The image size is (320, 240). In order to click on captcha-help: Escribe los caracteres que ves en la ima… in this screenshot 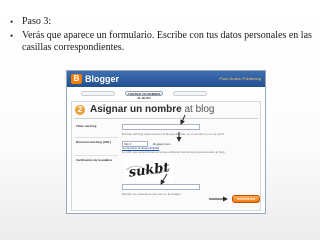, I will do `click(152, 194)`.